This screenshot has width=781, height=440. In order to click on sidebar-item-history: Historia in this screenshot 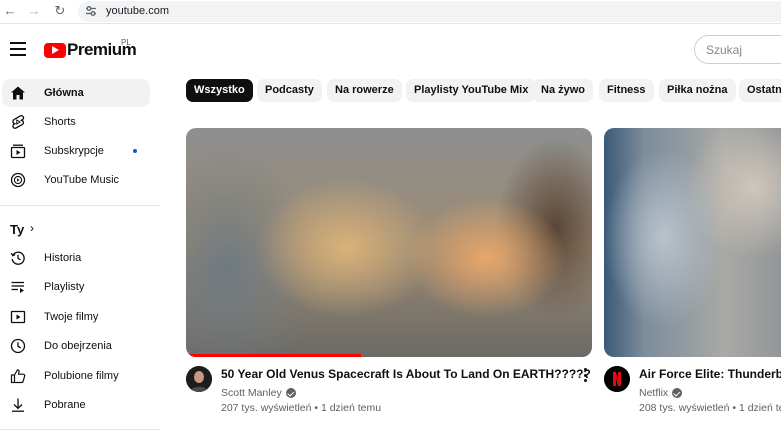, I will do `click(76, 258)`.